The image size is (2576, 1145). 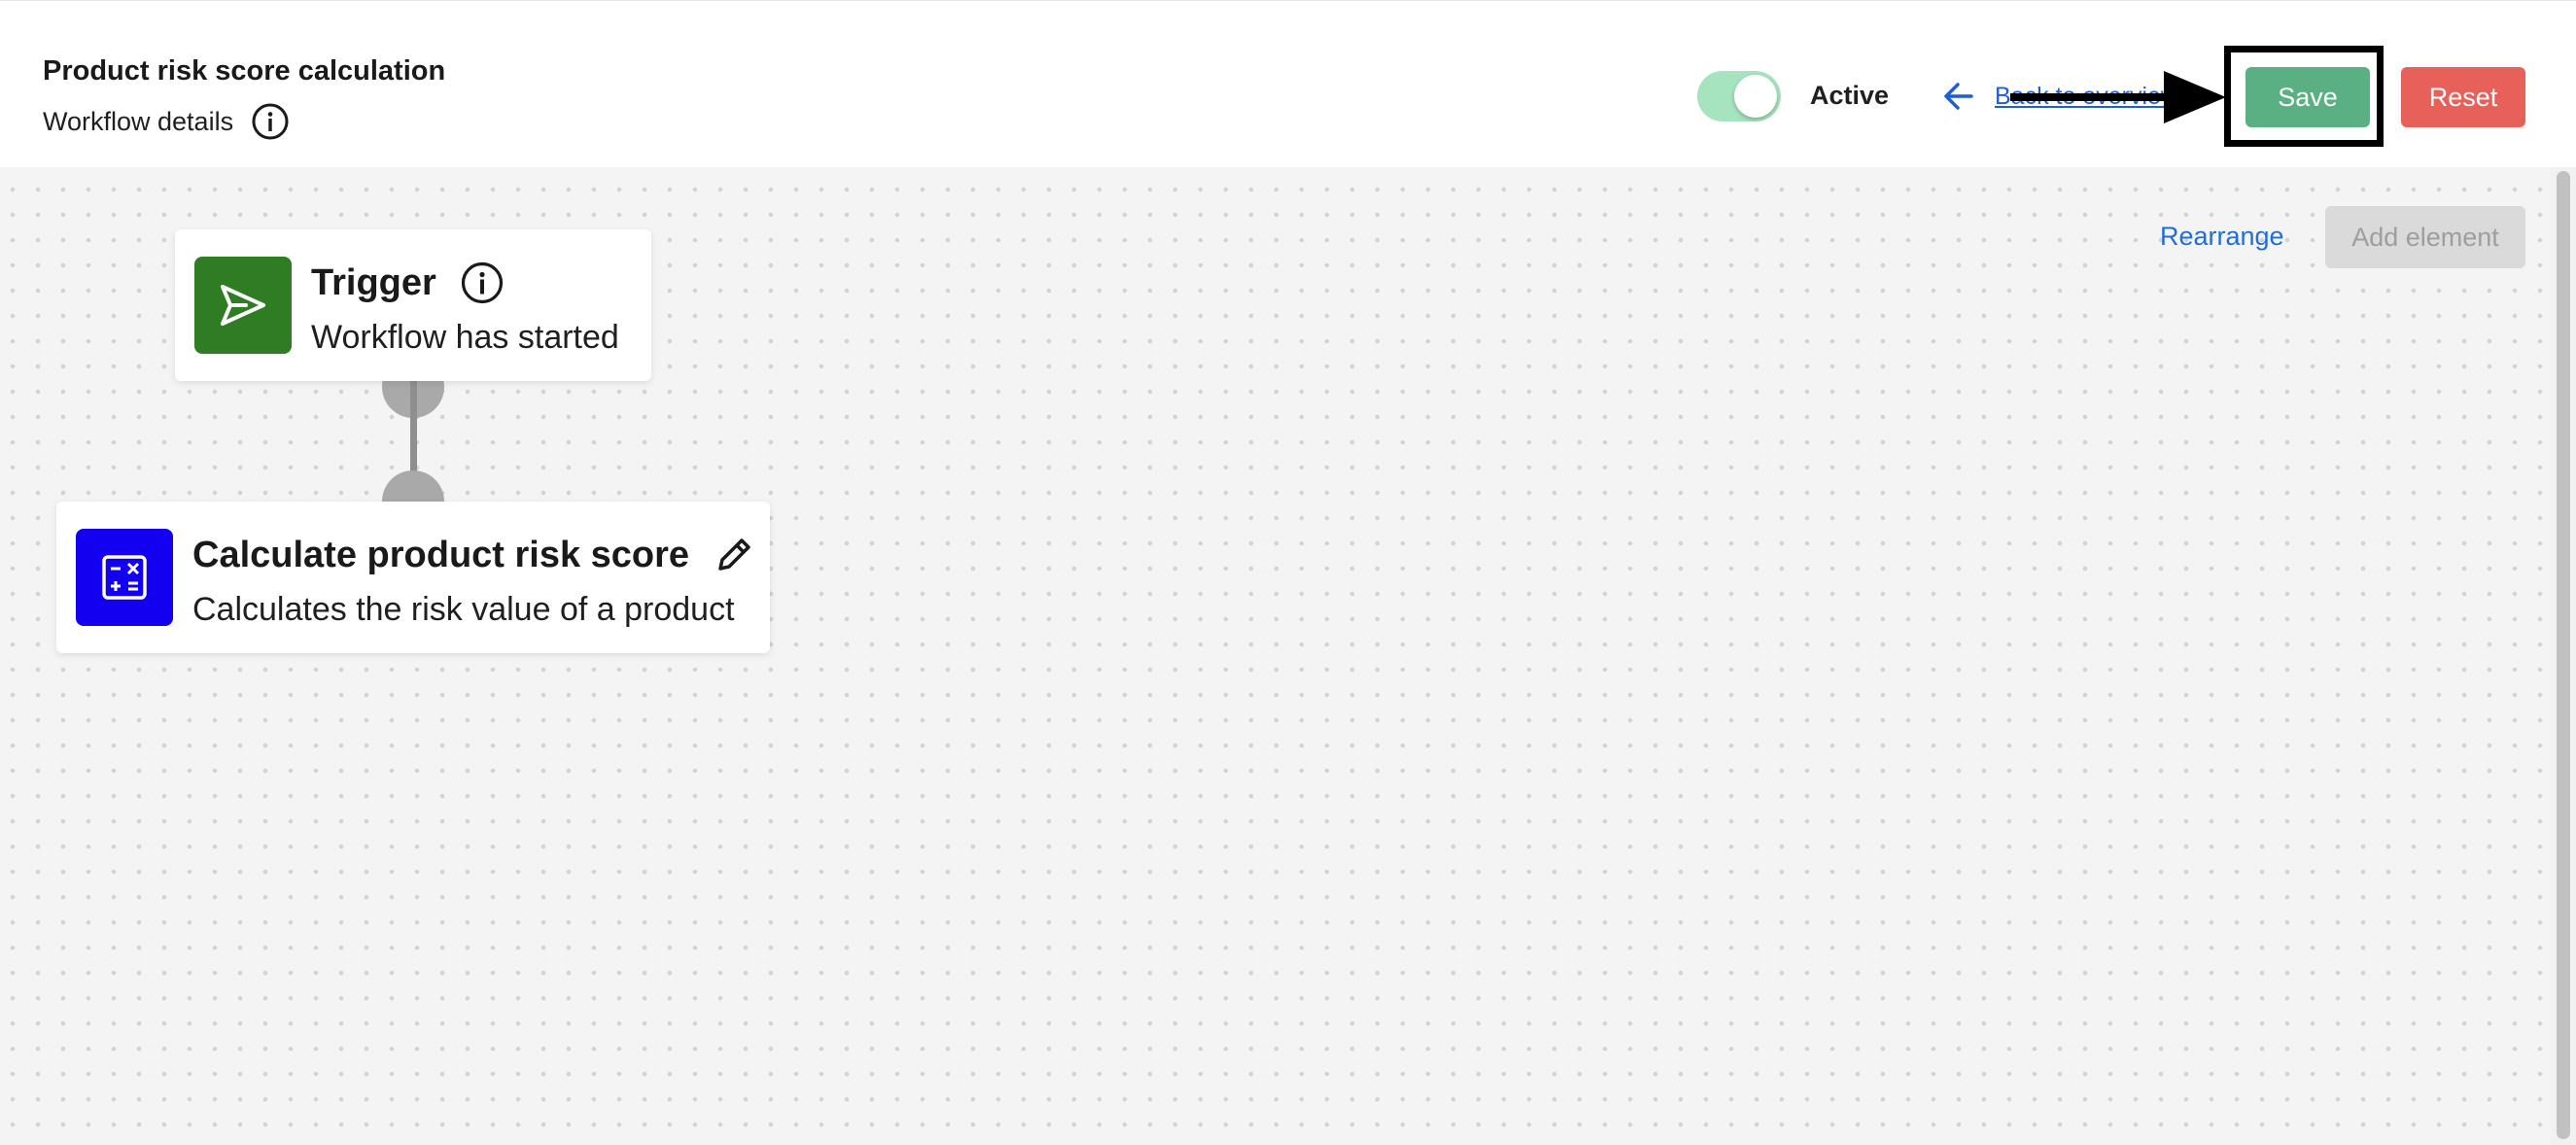 I want to click on workflow-details-row: Workflow details, so click(x=166, y=122).